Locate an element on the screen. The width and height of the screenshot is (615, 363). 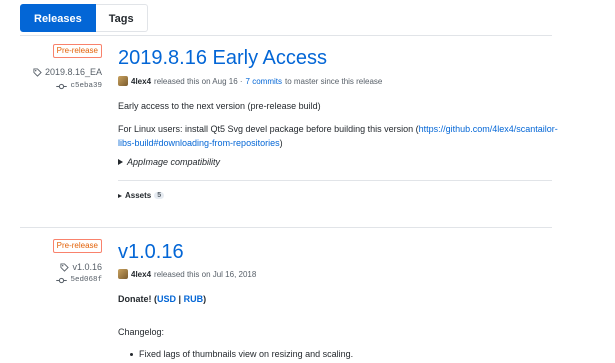
section-divider is located at coordinates (286, 227).